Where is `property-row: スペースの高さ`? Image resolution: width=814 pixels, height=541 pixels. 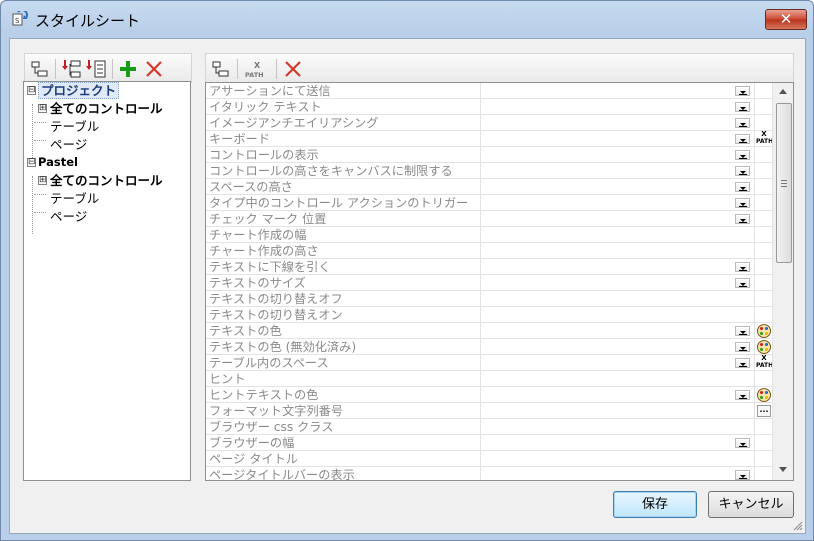 property-row: スペースの高さ is located at coordinates (489, 187).